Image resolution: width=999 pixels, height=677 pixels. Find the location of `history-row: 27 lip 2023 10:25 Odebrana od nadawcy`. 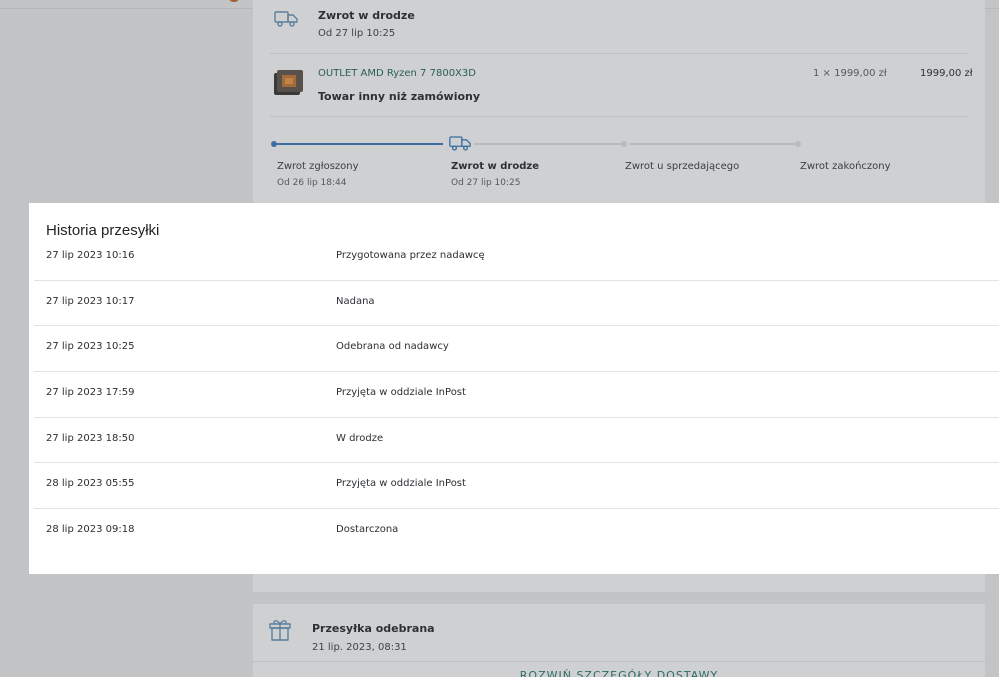

history-row: 27 lip 2023 10:25 Odebrana od nadawcy is located at coordinates (516, 349).